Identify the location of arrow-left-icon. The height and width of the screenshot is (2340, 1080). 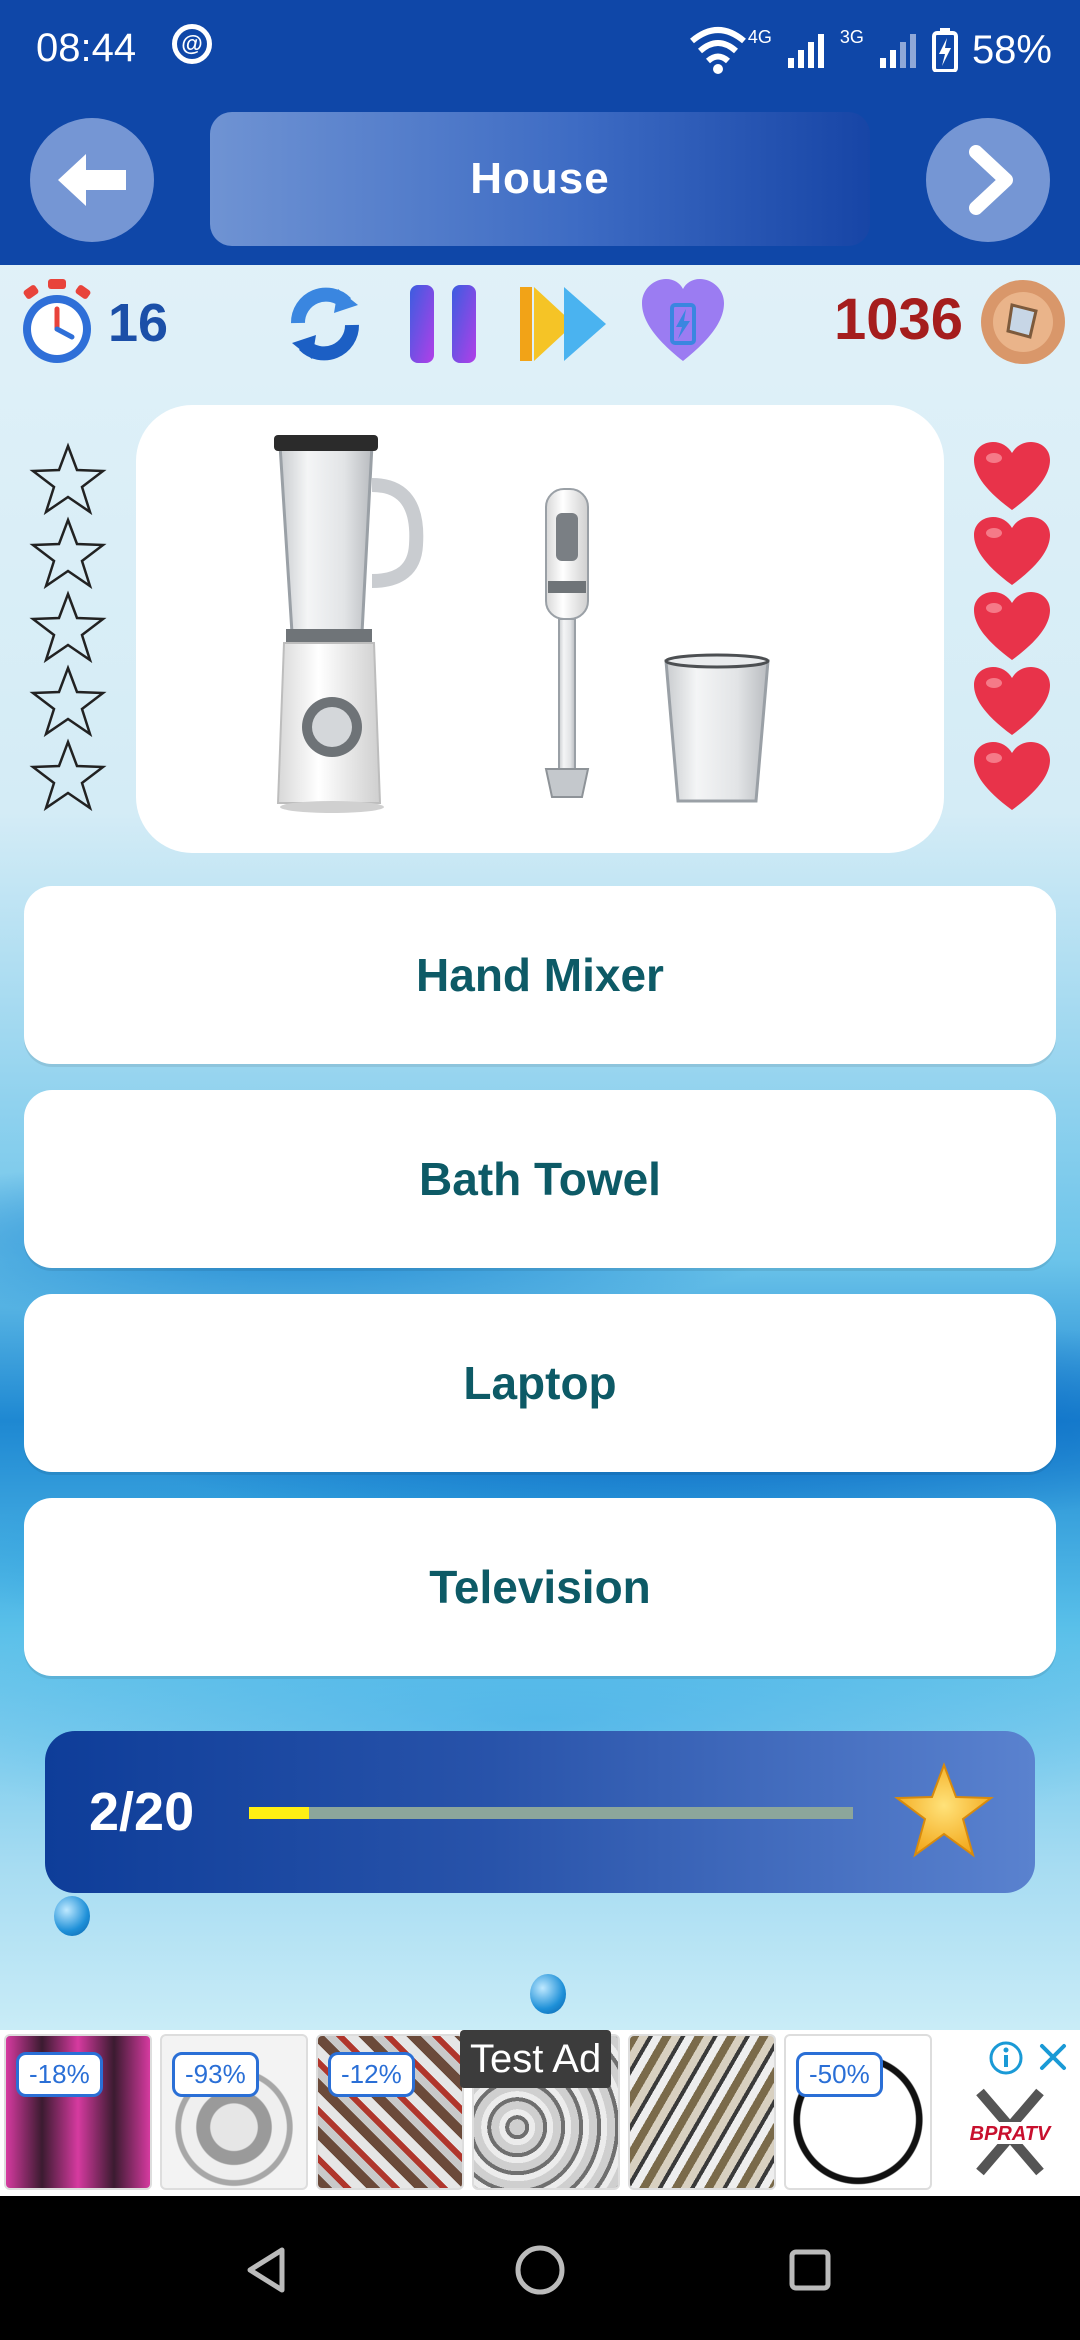
(92, 180).